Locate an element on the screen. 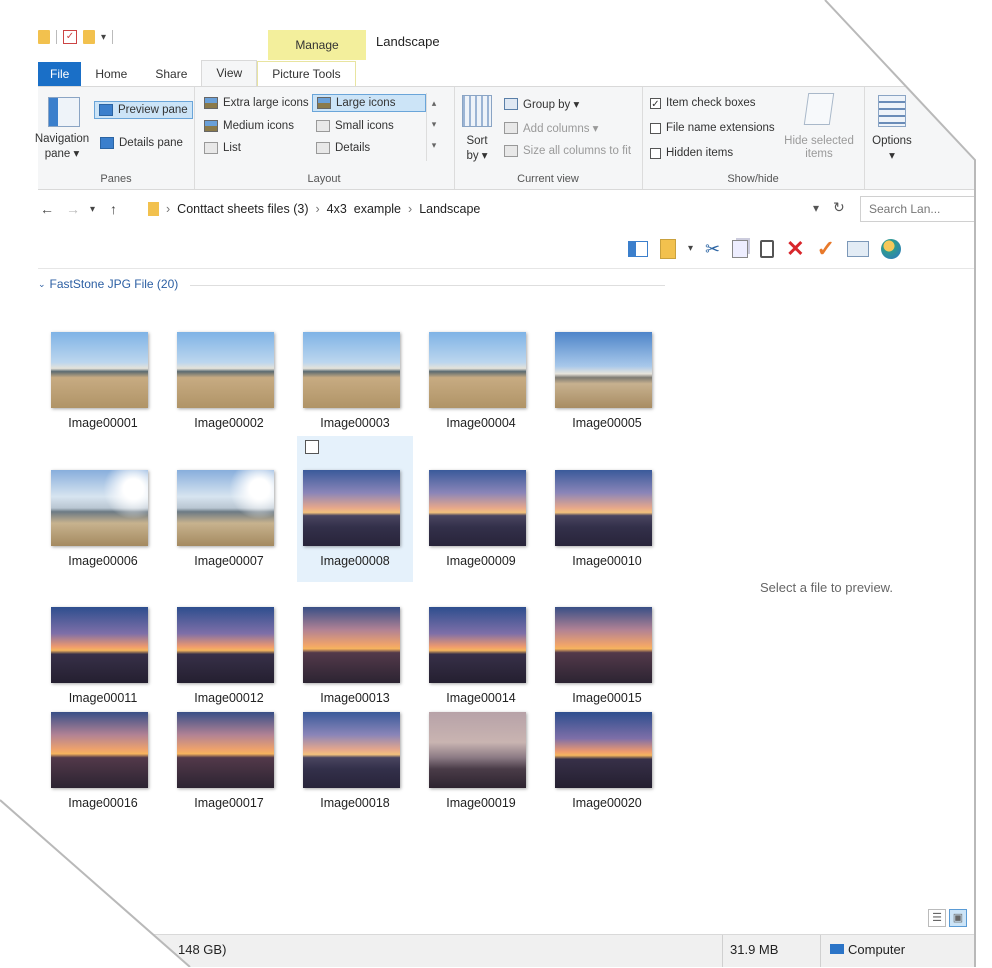 The height and width of the screenshot is (968, 992). file-item: Image00017 is located at coordinates (229, 758).